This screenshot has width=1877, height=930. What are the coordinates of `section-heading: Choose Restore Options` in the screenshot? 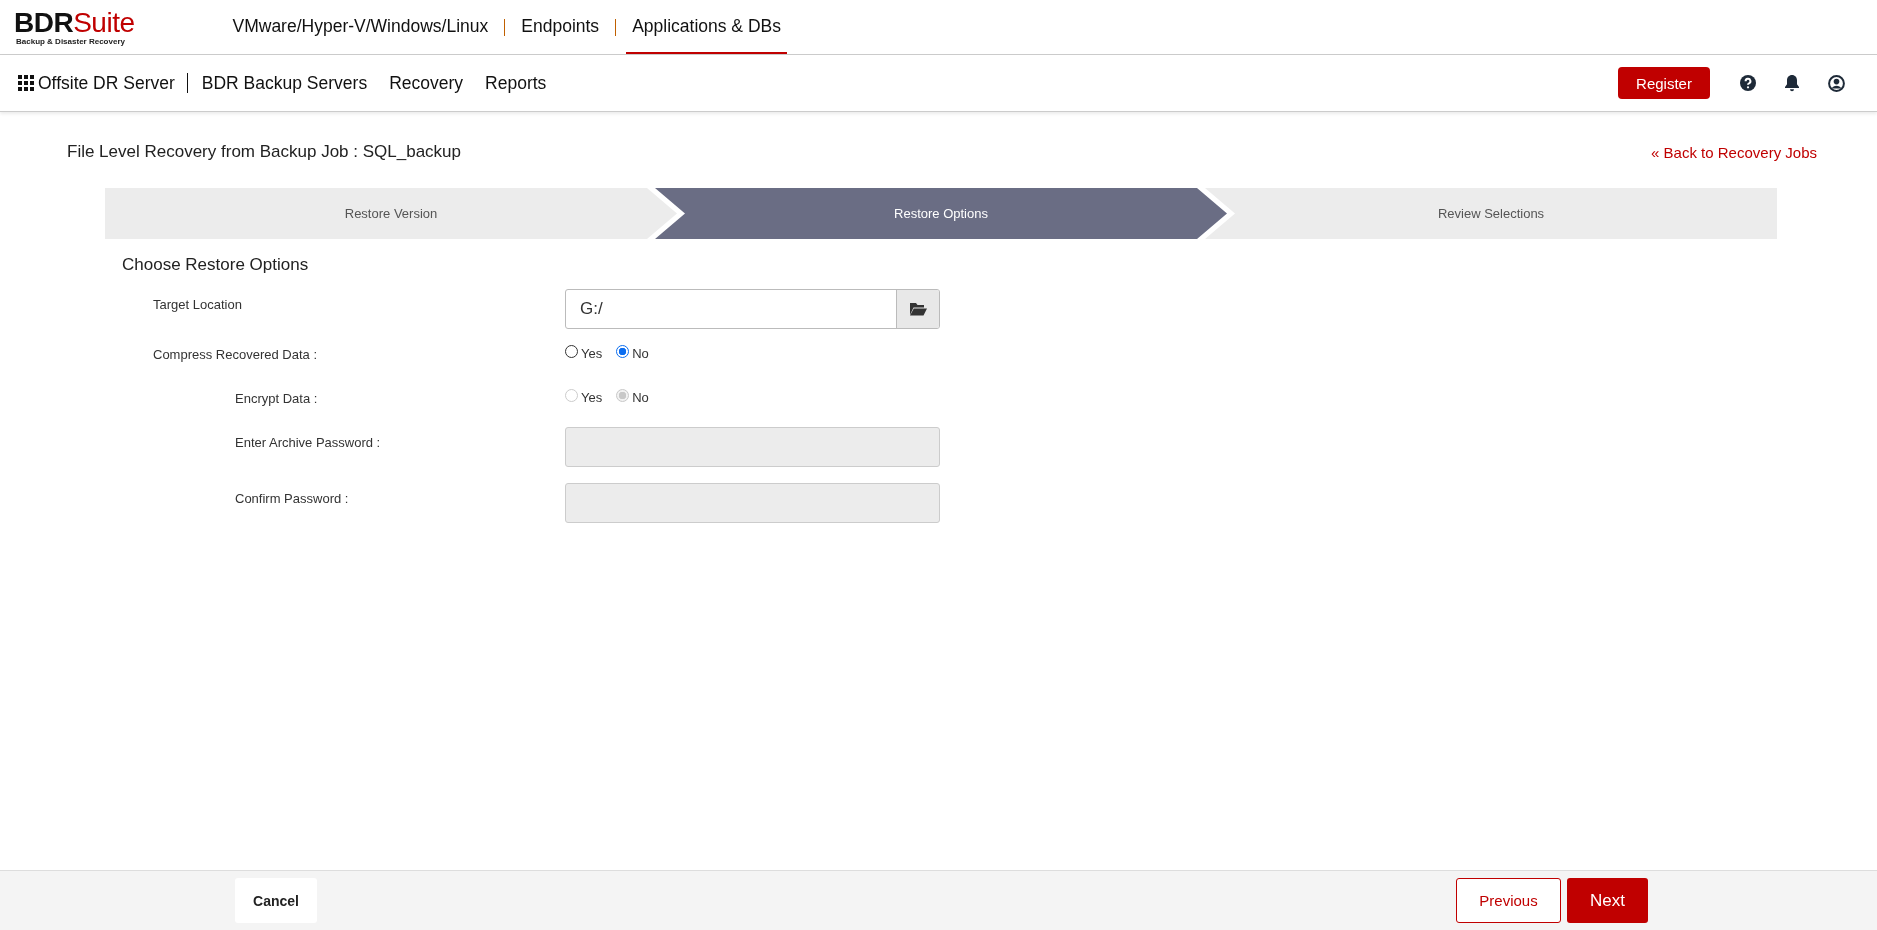 It's located at (216, 265).